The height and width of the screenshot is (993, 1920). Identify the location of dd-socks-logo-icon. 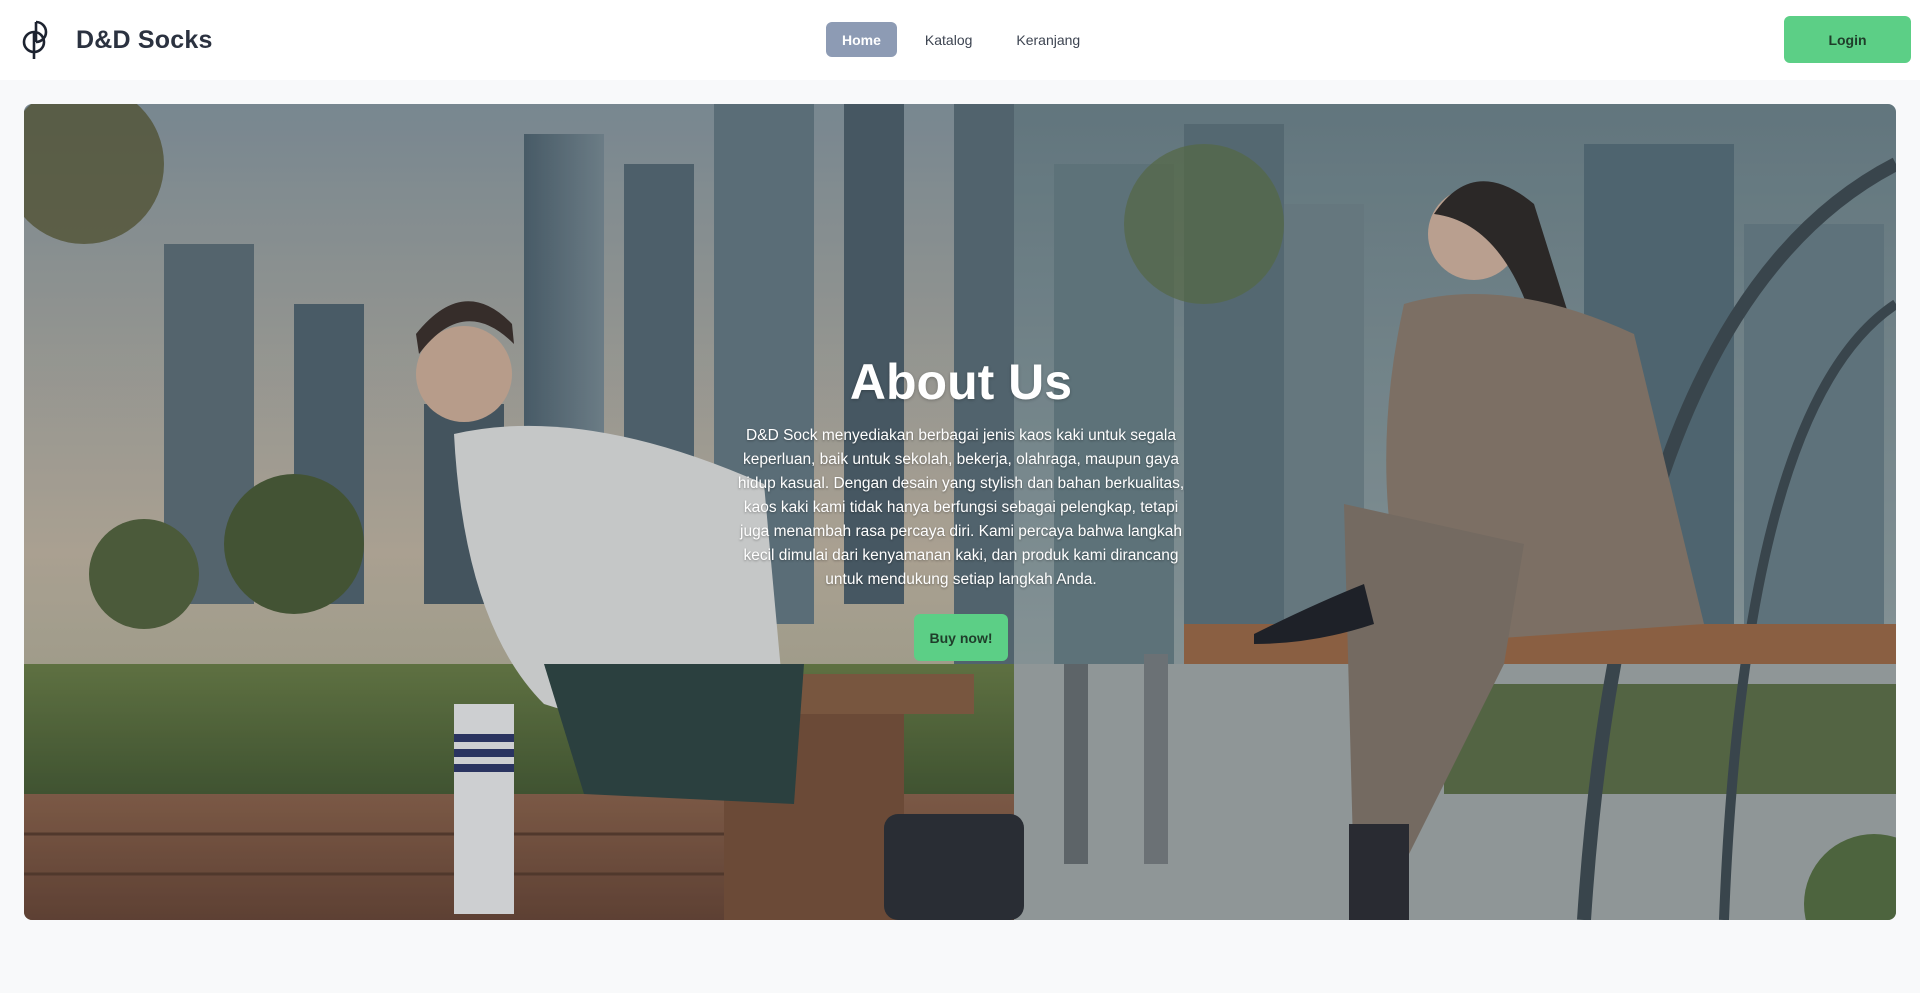
(35, 39).